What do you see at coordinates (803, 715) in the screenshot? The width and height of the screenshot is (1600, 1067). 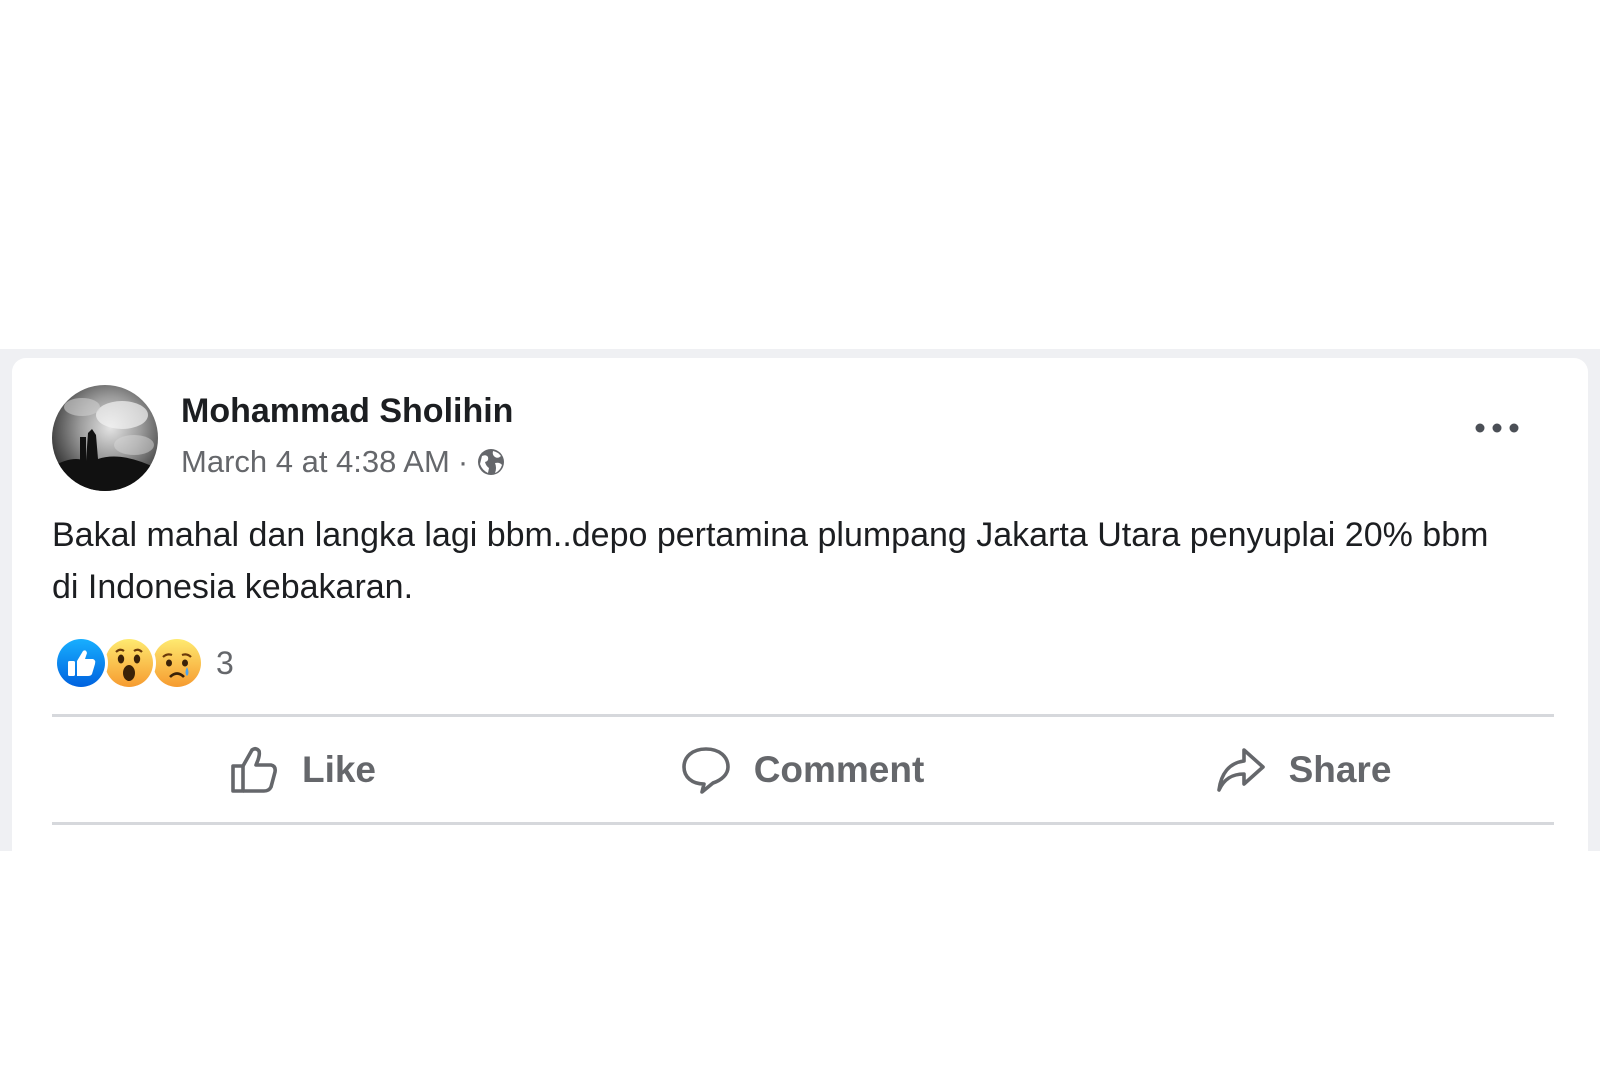 I see `actions-divider-top` at bounding box center [803, 715].